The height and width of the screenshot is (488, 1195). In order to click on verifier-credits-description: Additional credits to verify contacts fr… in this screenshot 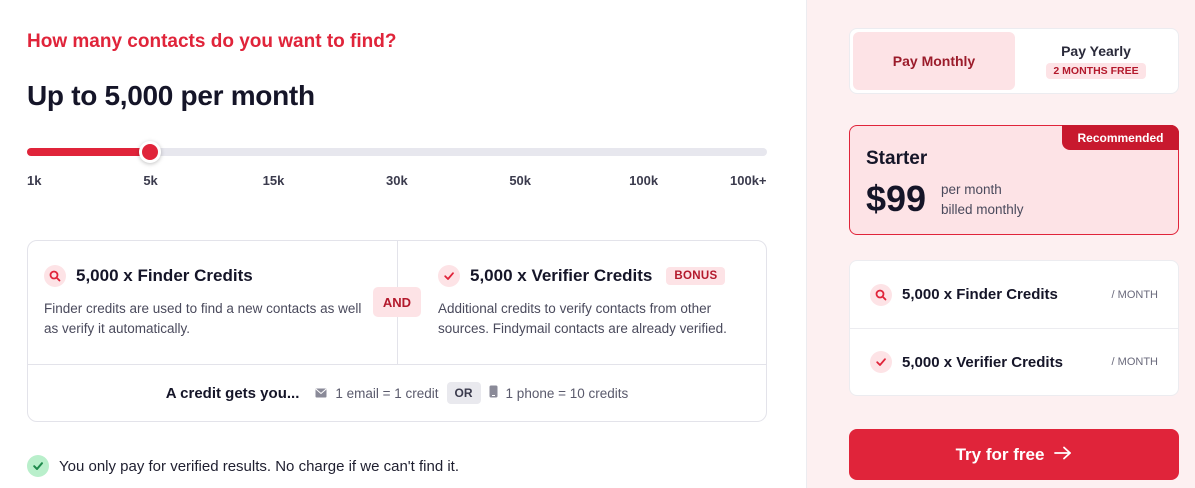, I will do `click(582, 318)`.